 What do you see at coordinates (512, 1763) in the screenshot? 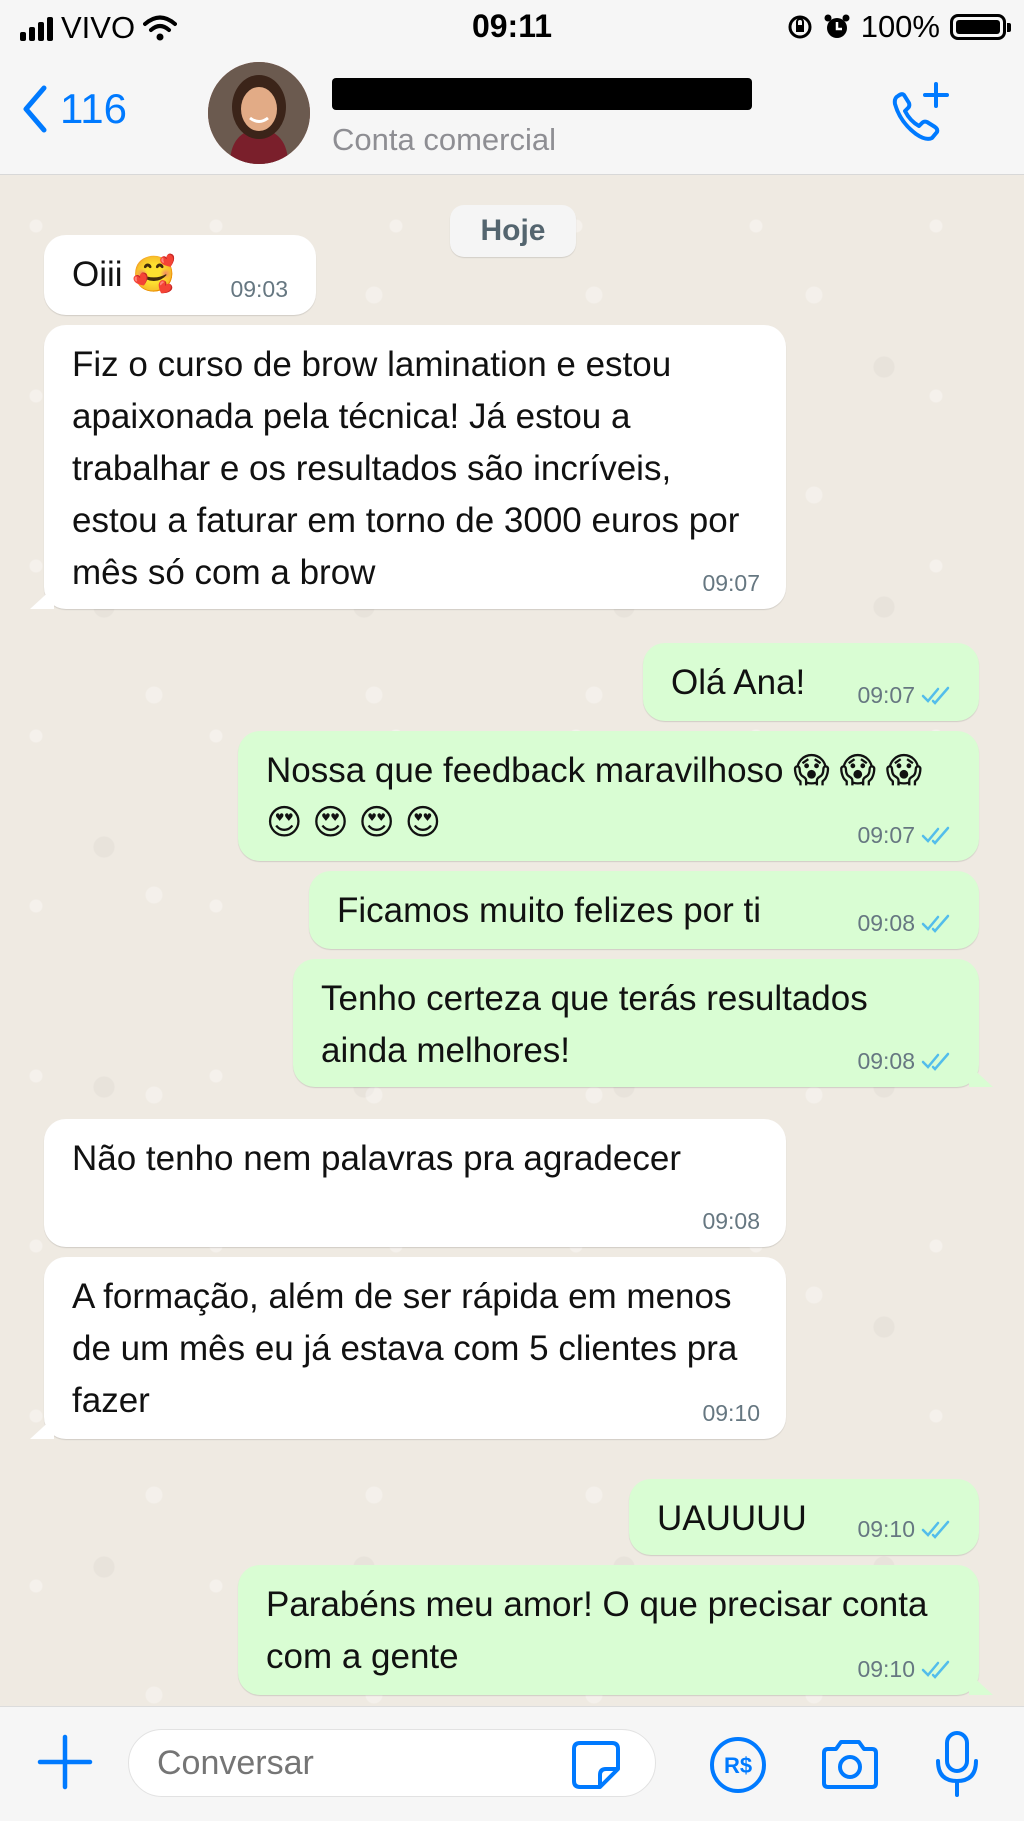
I see `composer-bar: R$` at bounding box center [512, 1763].